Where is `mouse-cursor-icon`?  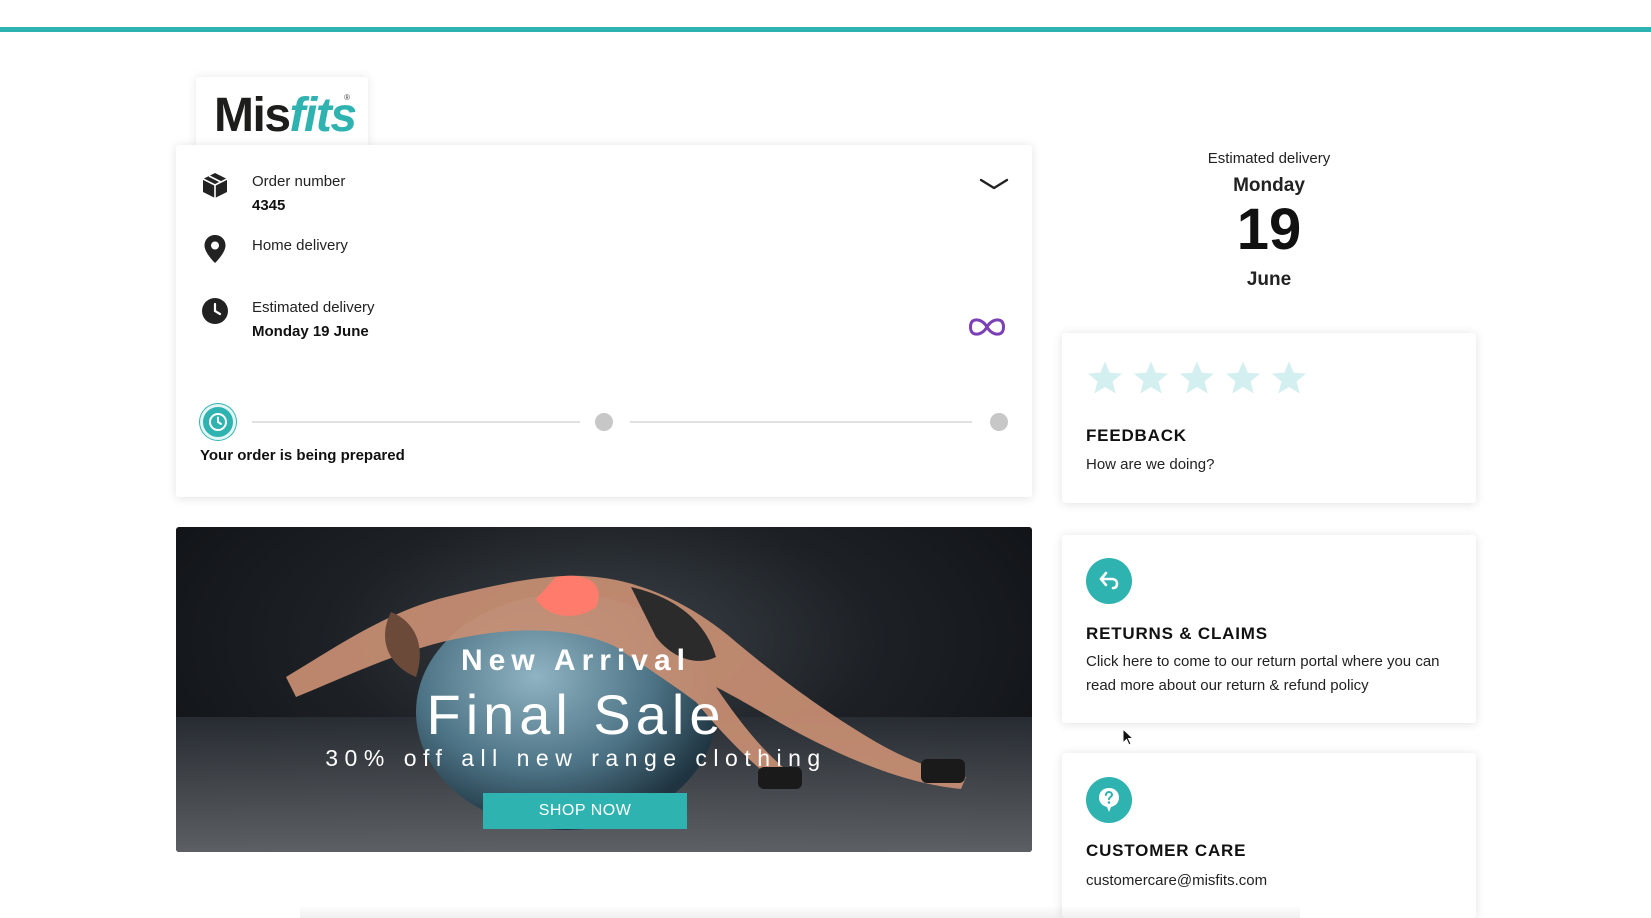 mouse-cursor-icon is located at coordinates (1128, 736).